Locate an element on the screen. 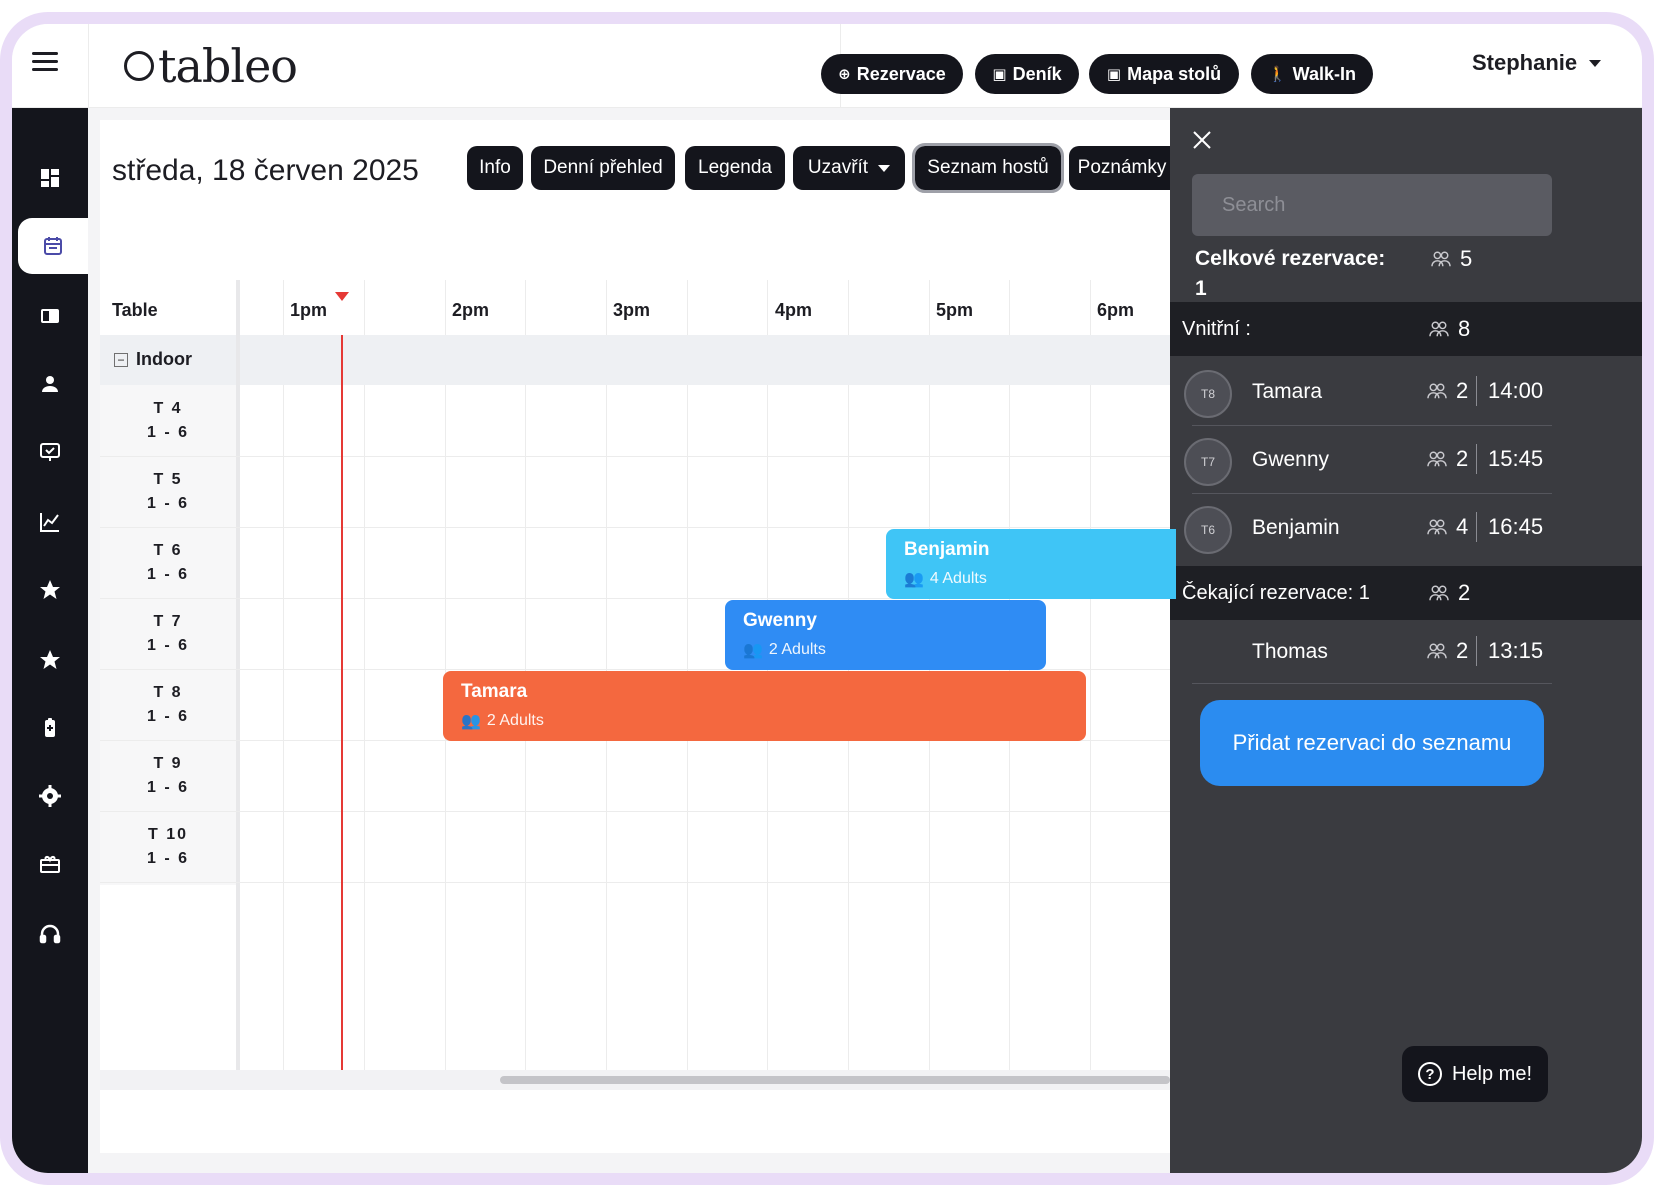  sidebar-item-dashboard is located at coordinates (50, 178).